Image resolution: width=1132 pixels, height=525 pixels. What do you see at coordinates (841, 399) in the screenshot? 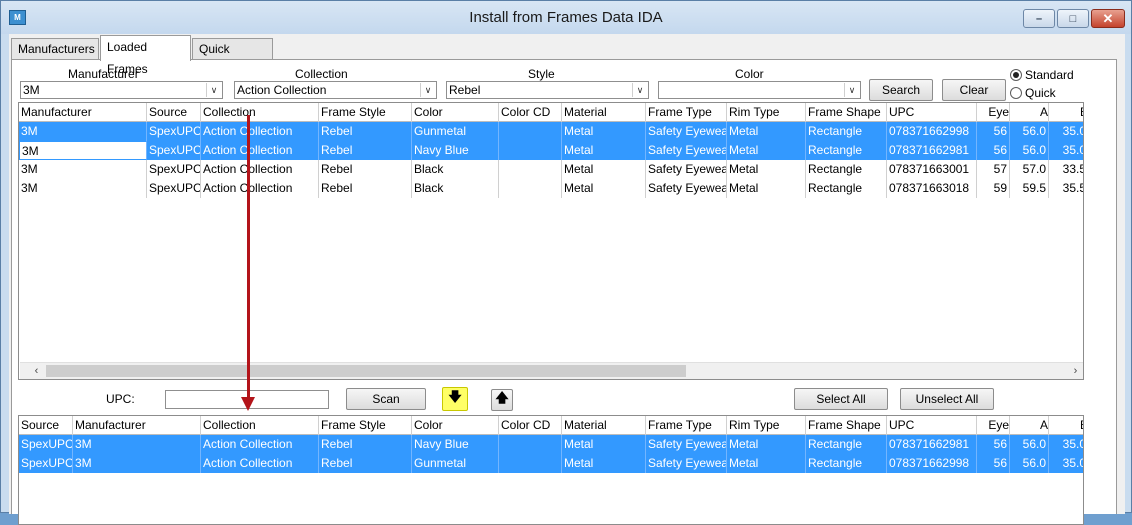
I see `select-all-button: Select All` at bounding box center [841, 399].